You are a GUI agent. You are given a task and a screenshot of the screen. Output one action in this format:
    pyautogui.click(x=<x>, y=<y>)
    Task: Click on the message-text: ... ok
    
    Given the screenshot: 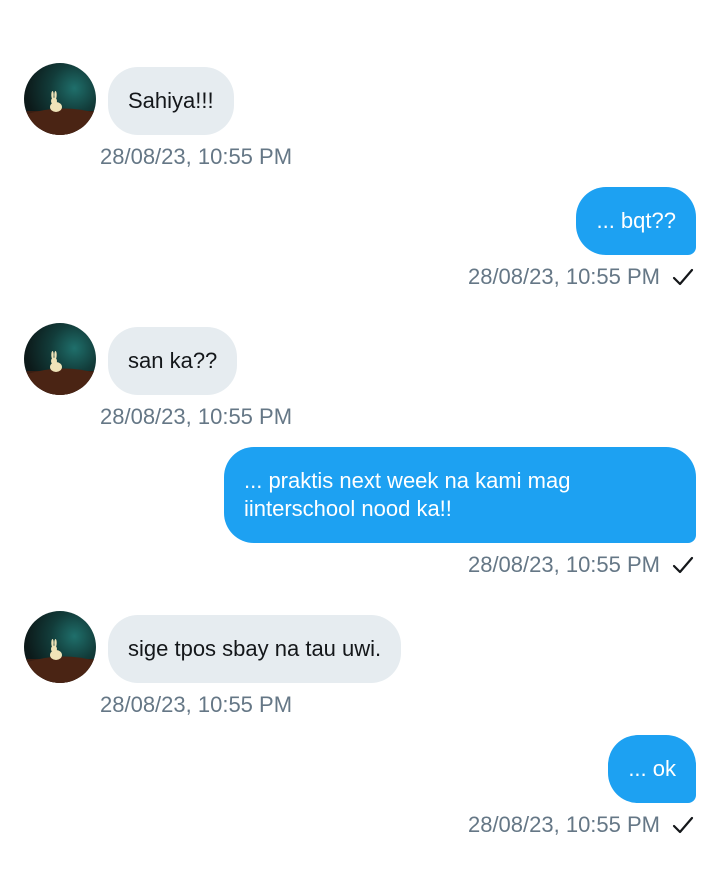 What is the action you would take?
    pyautogui.click(x=652, y=768)
    